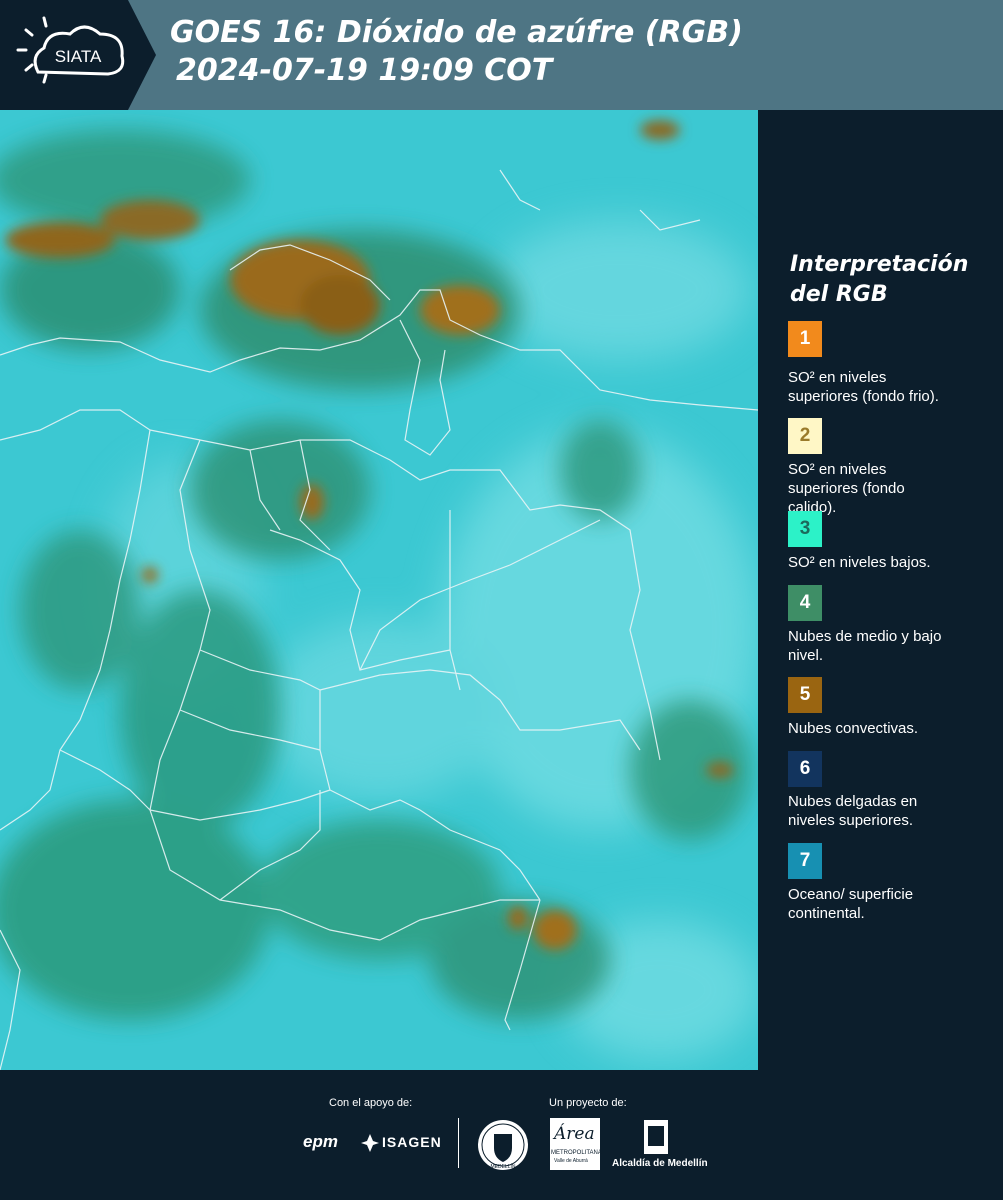  Describe the element at coordinates (805, 603) in the screenshot. I see `legend-swatch-4: 4` at that location.